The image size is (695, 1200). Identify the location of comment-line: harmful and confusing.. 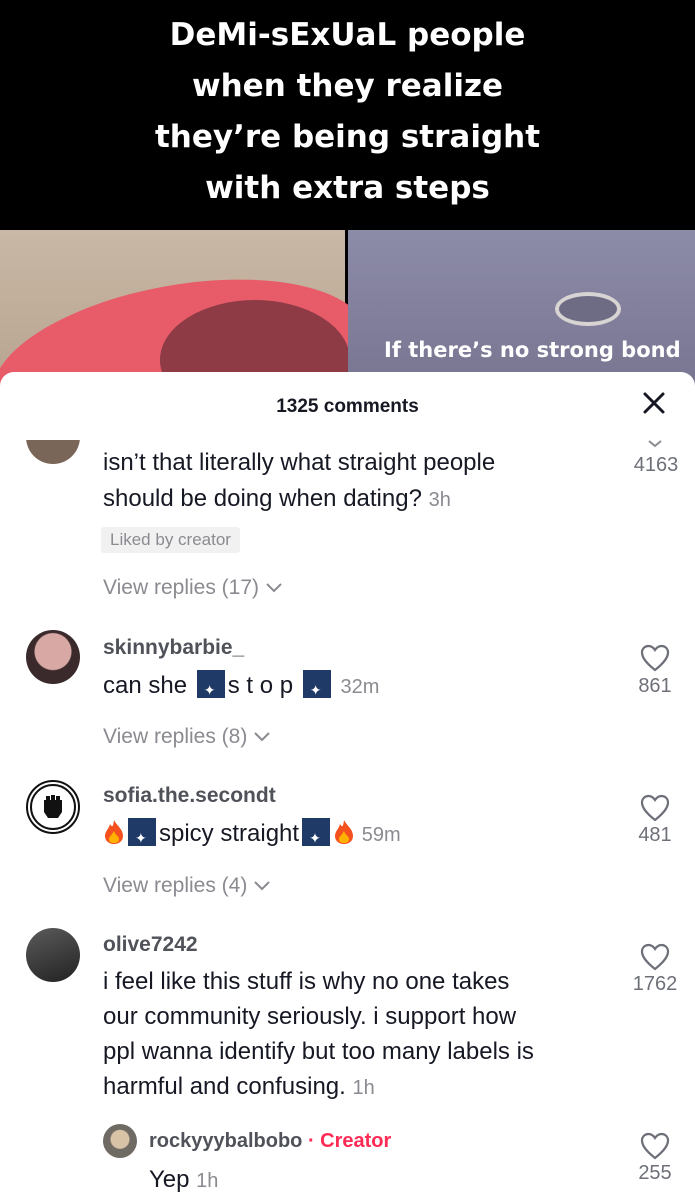
(224, 1086).